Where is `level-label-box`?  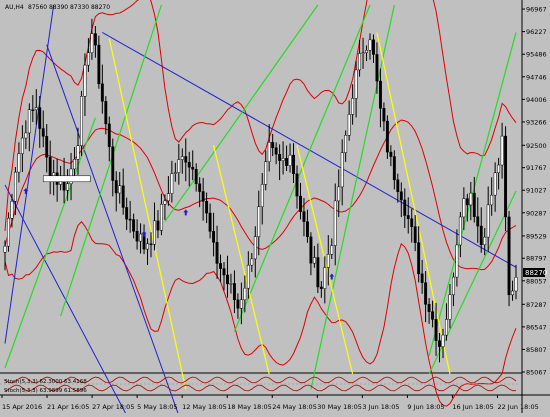
level-label-box is located at coordinates (66, 179).